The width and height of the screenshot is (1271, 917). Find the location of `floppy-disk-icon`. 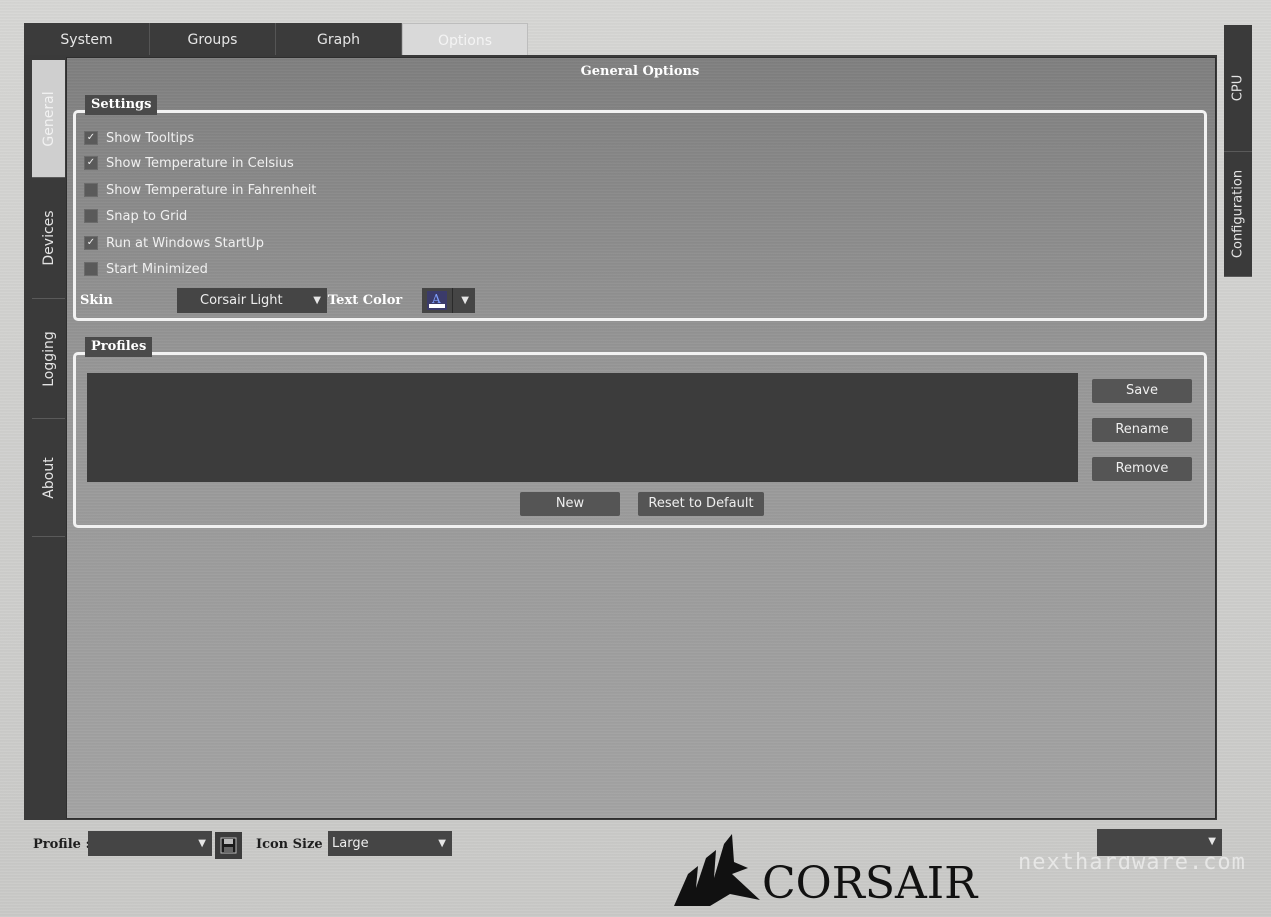

floppy-disk-icon is located at coordinates (228, 845).